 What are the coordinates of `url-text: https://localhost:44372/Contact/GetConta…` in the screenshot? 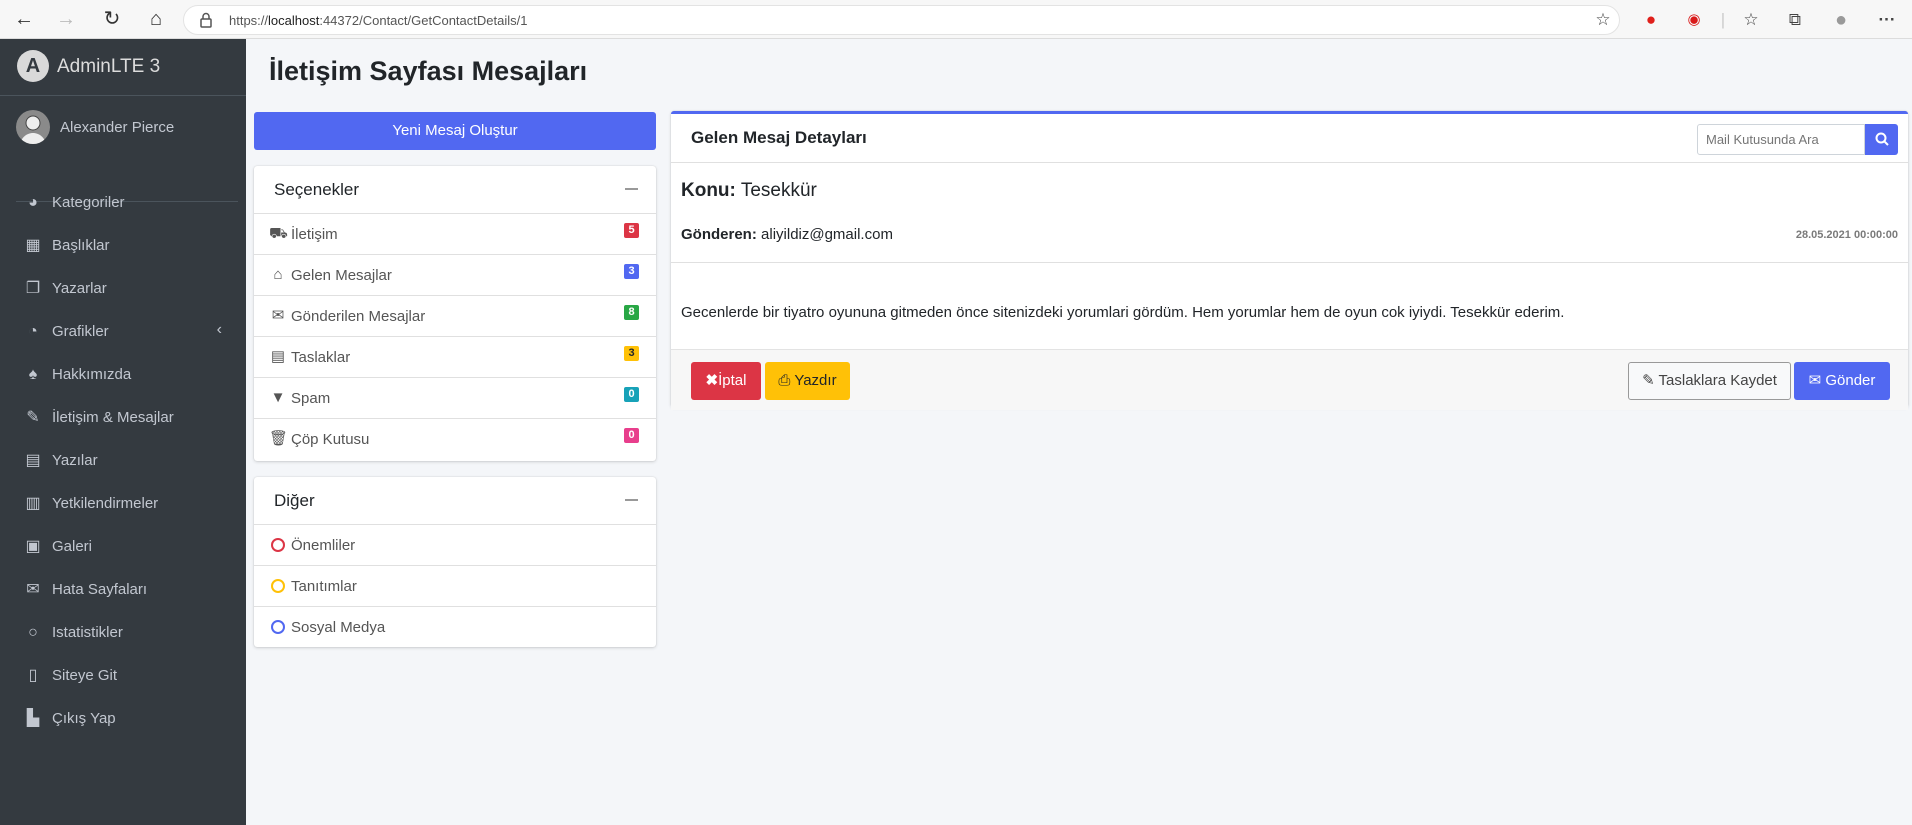 It's located at (378, 20).